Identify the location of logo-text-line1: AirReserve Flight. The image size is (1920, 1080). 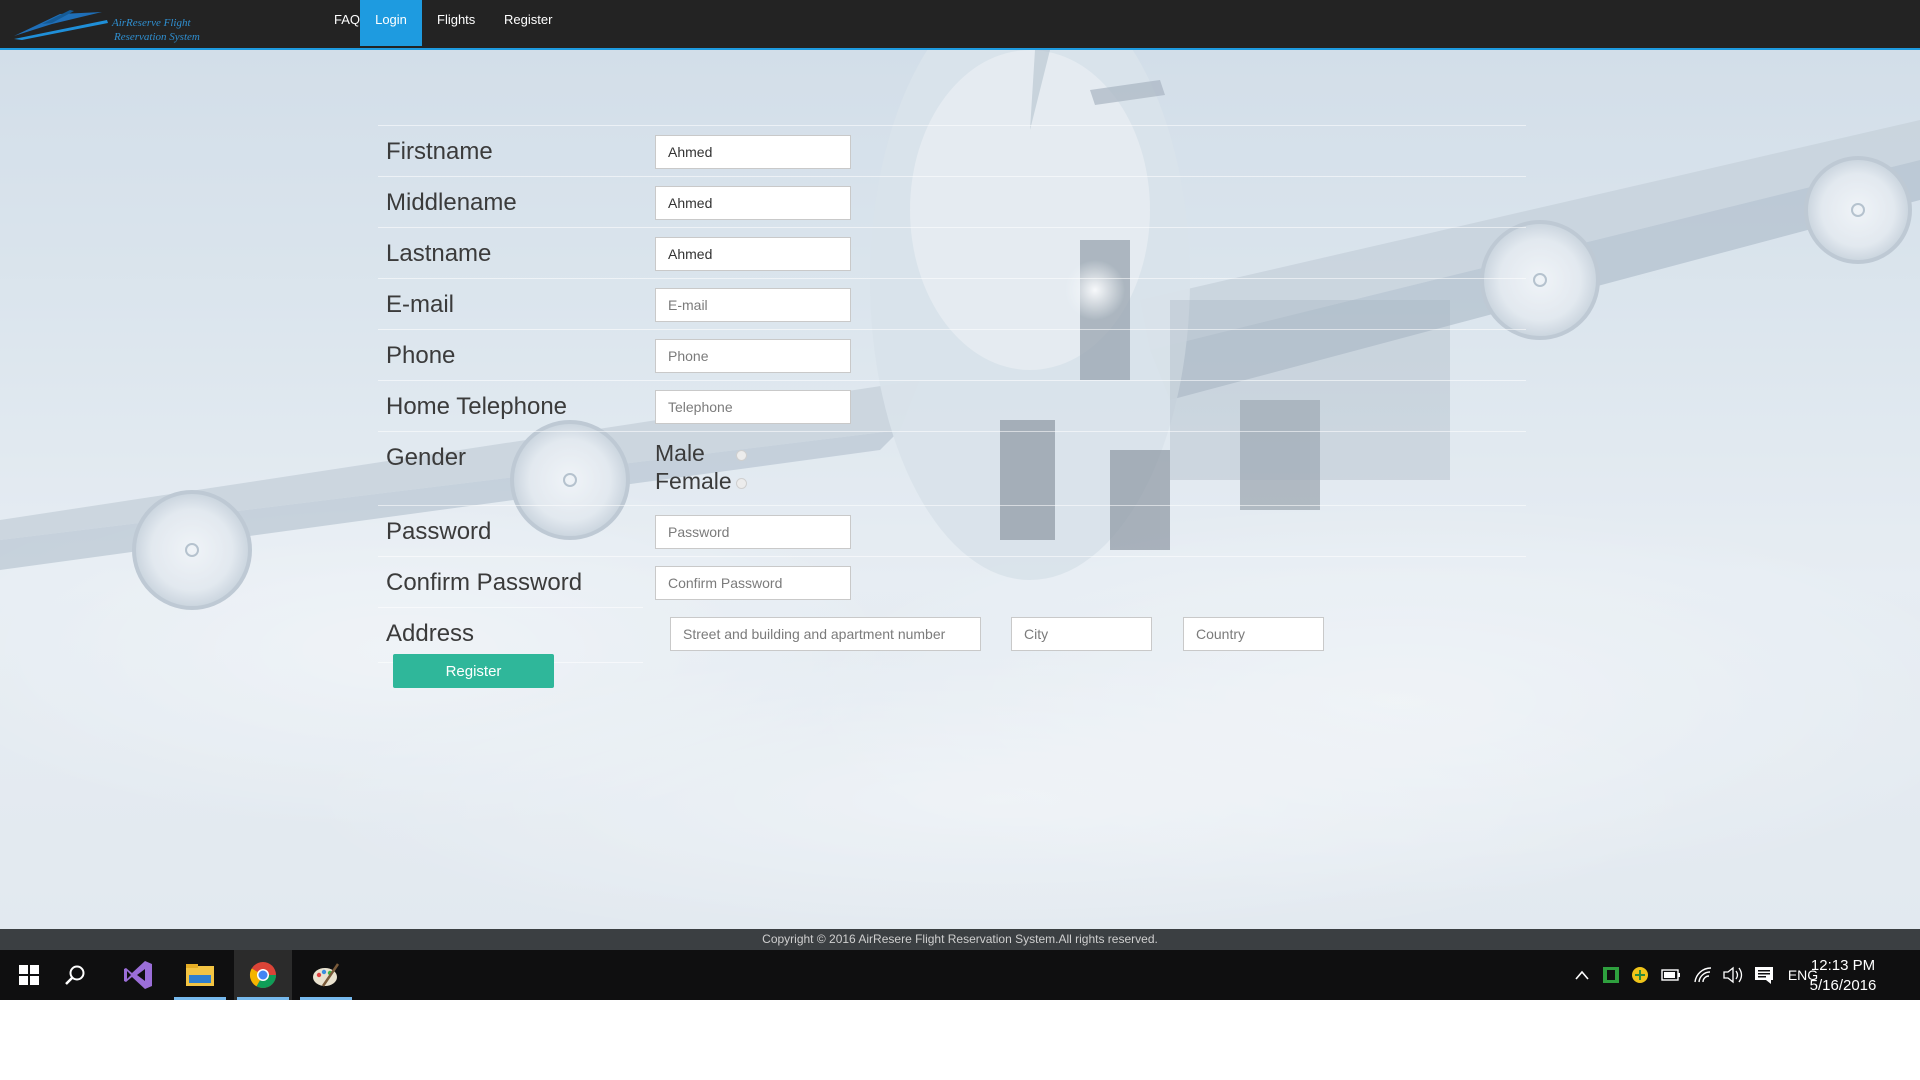
(151, 23).